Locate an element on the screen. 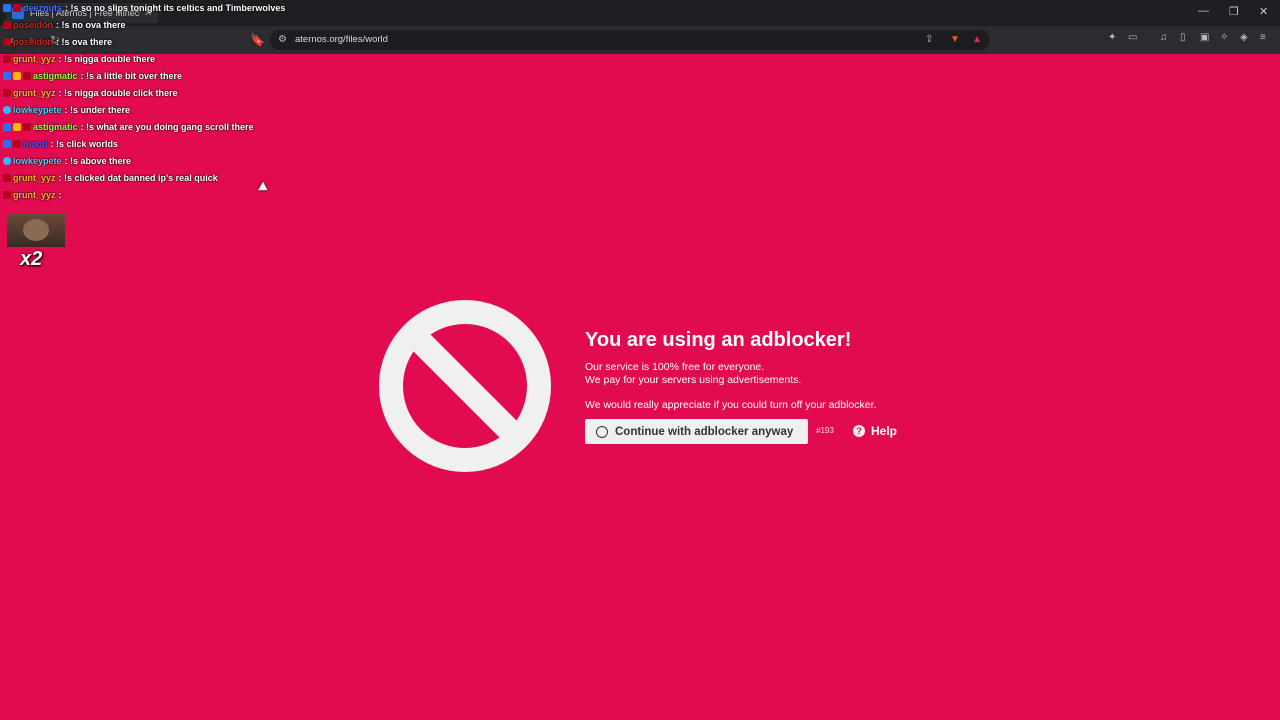  chat-username: deeznuts is located at coordinates (43, 8).